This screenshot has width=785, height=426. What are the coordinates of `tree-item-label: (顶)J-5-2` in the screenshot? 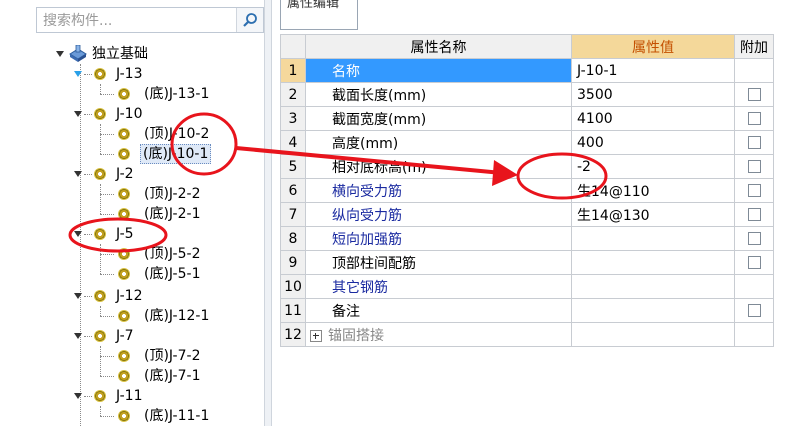 It's located at (172, 254).